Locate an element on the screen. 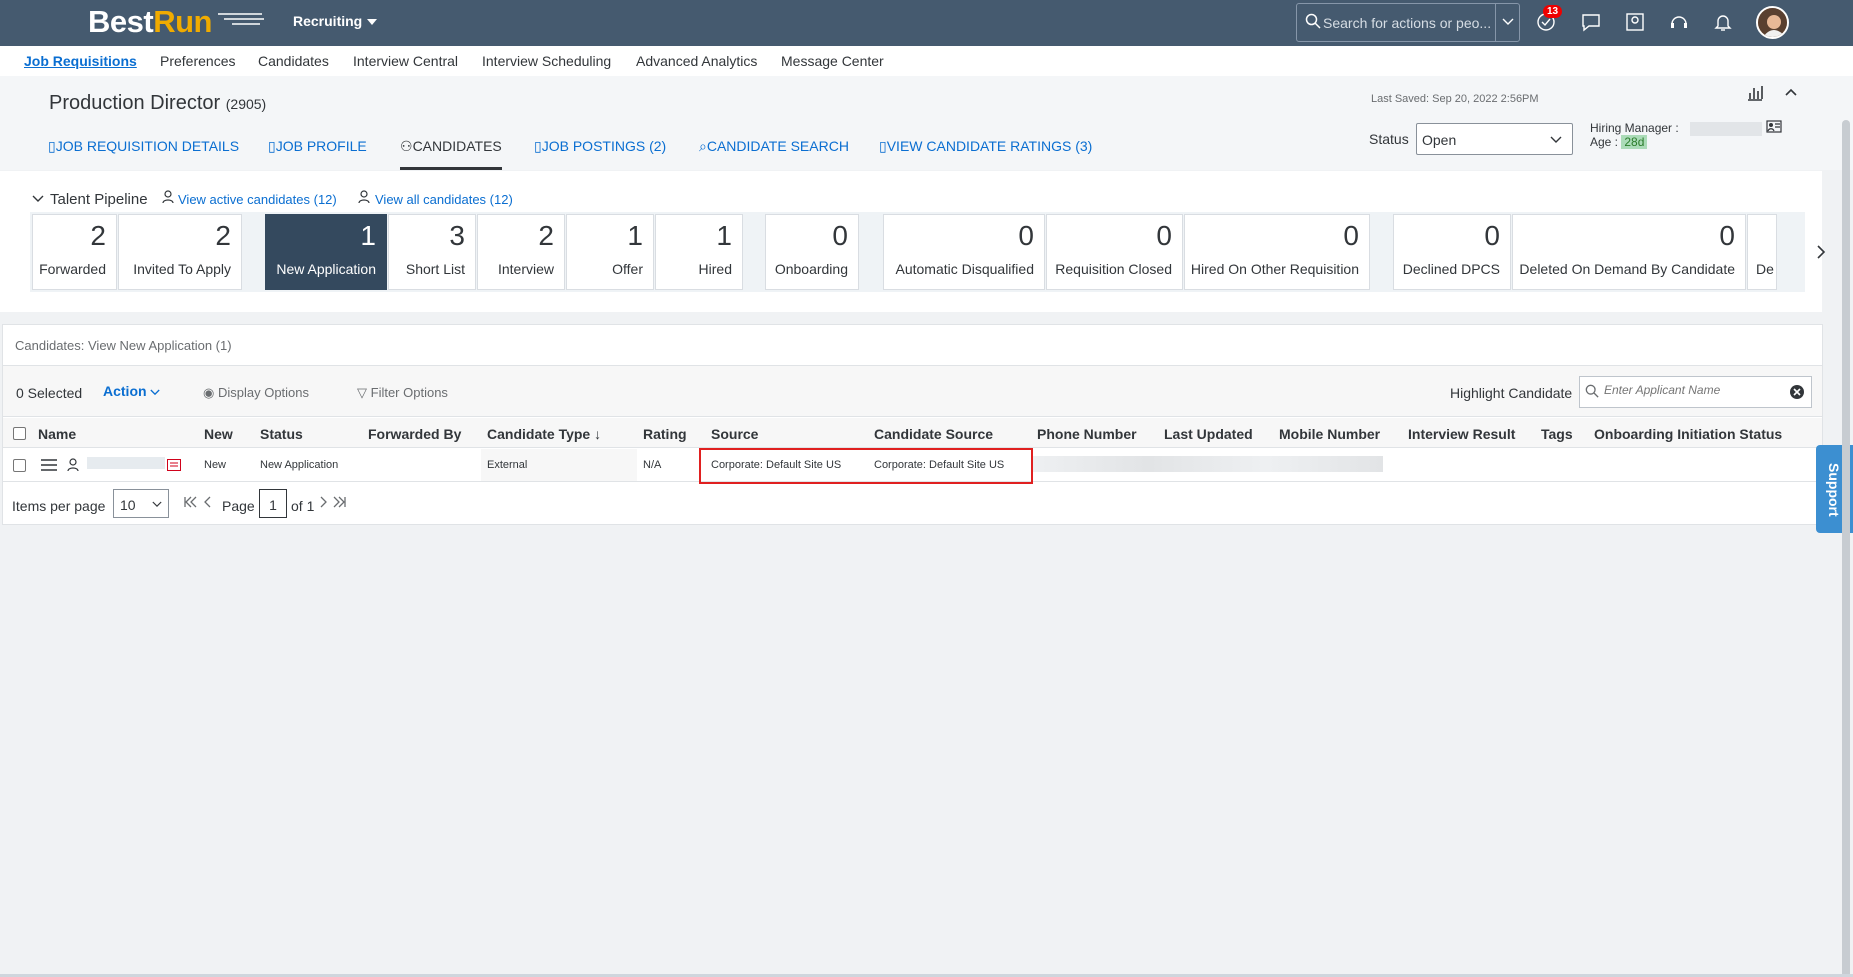 The width and height of the screenshot is (1853, 977). stage-invited-to-apply: 2 Invited To Apply is located at coordinates (180, 252).